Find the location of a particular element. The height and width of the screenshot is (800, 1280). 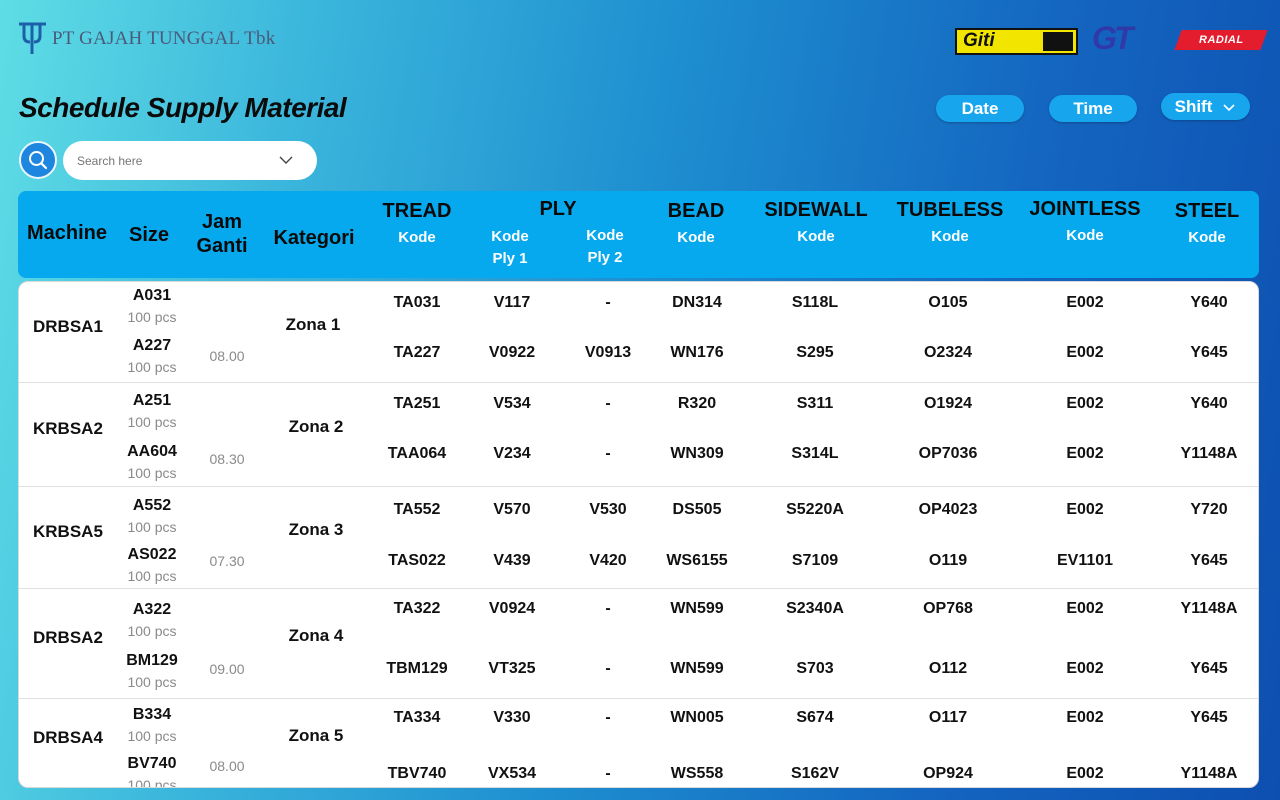

col-kategori-label: Kategori is located at coordinates (314, 238).